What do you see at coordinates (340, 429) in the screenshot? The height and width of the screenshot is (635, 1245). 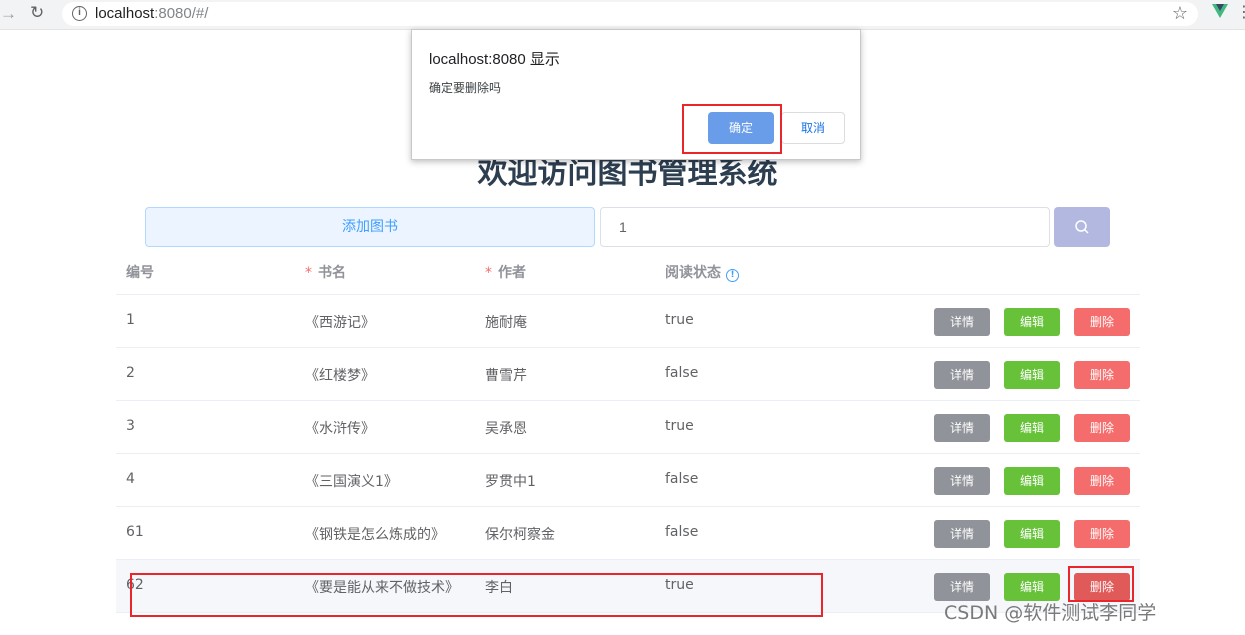 I see `cell-name: 《水浒传》` at bounding box center [340, 429].